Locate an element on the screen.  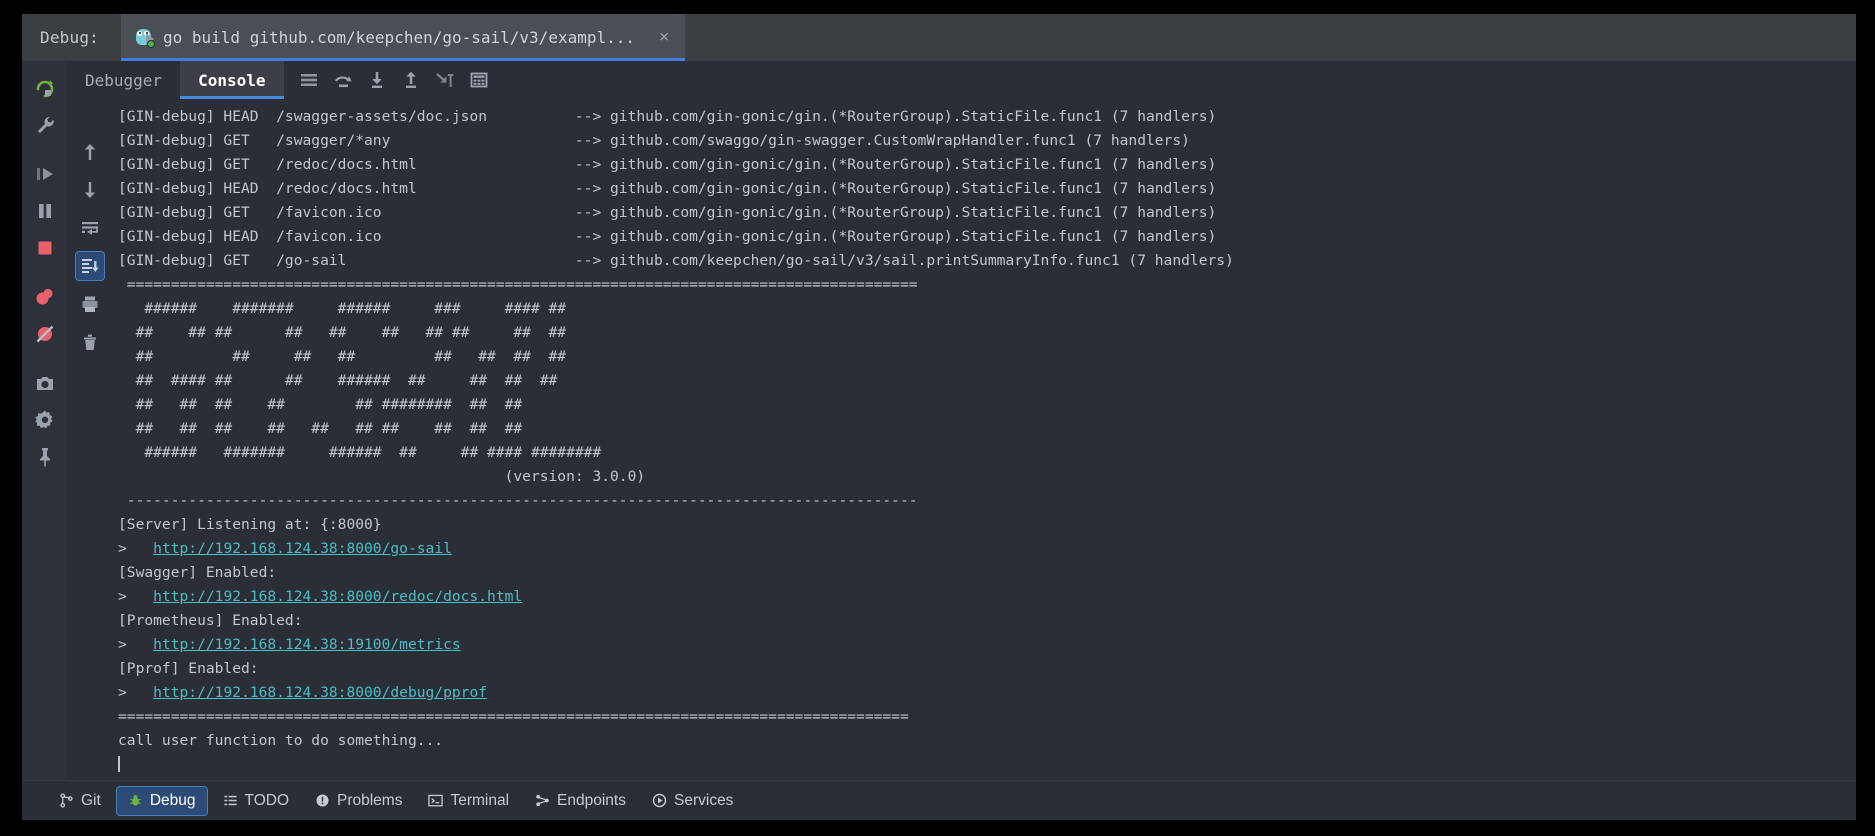
step-over-icon is located at coordinates (343, 82).